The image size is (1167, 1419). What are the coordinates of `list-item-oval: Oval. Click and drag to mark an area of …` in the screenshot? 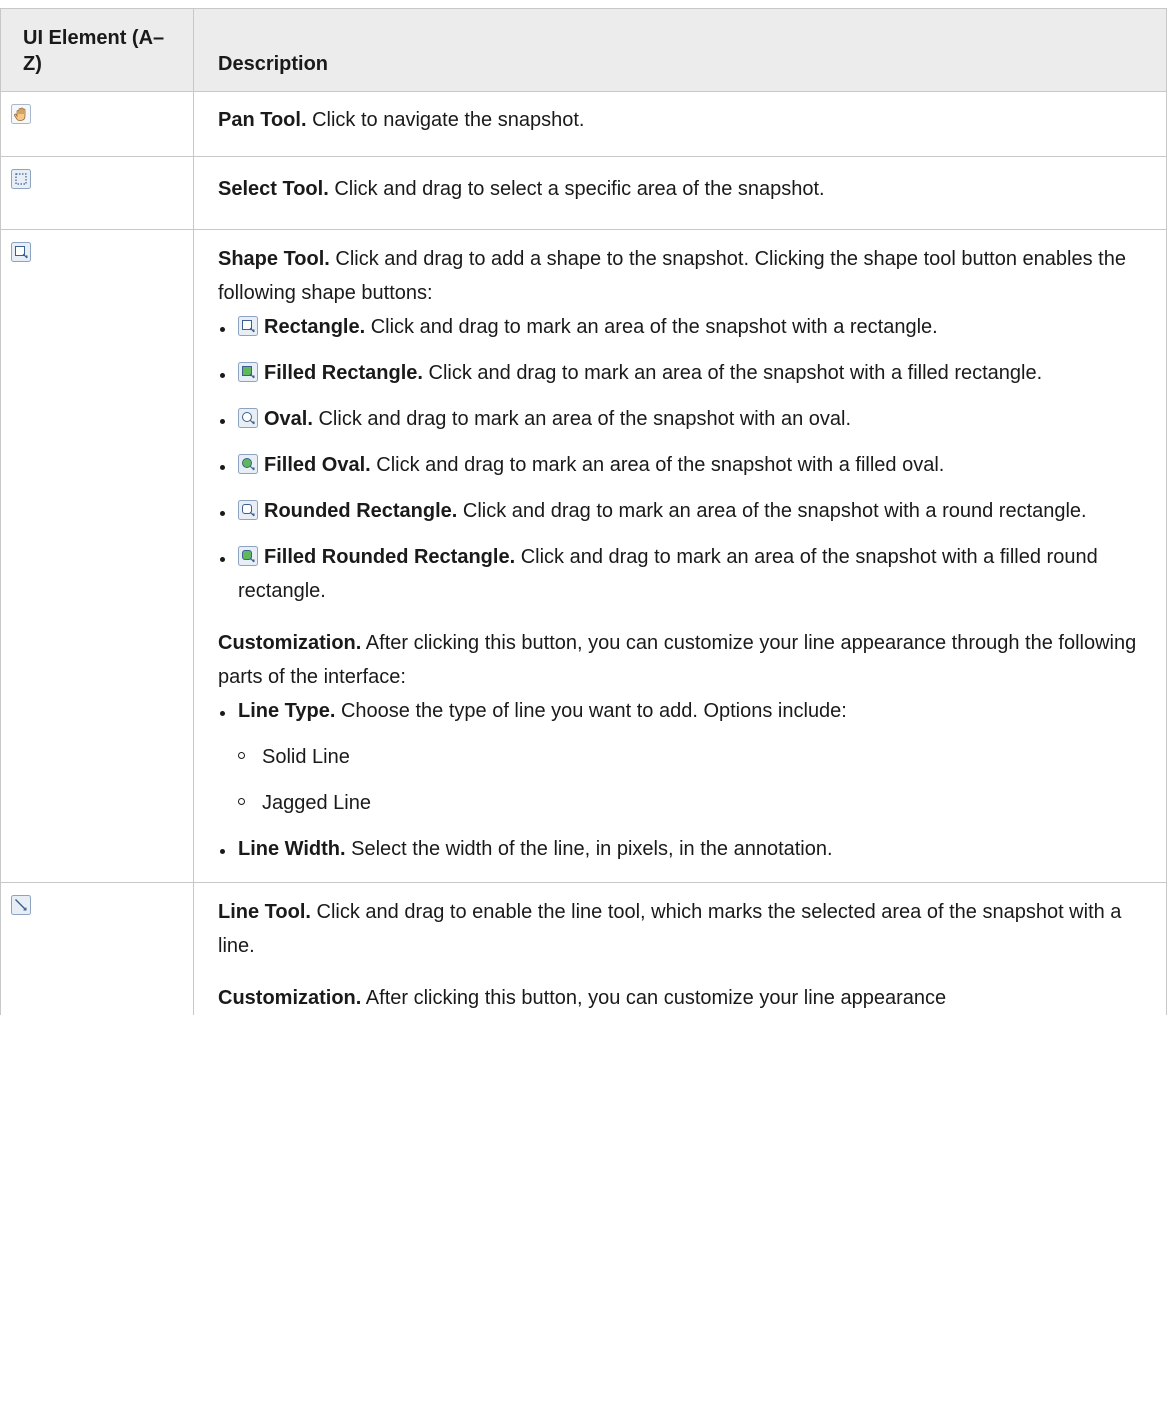 It's located at (682, 419).